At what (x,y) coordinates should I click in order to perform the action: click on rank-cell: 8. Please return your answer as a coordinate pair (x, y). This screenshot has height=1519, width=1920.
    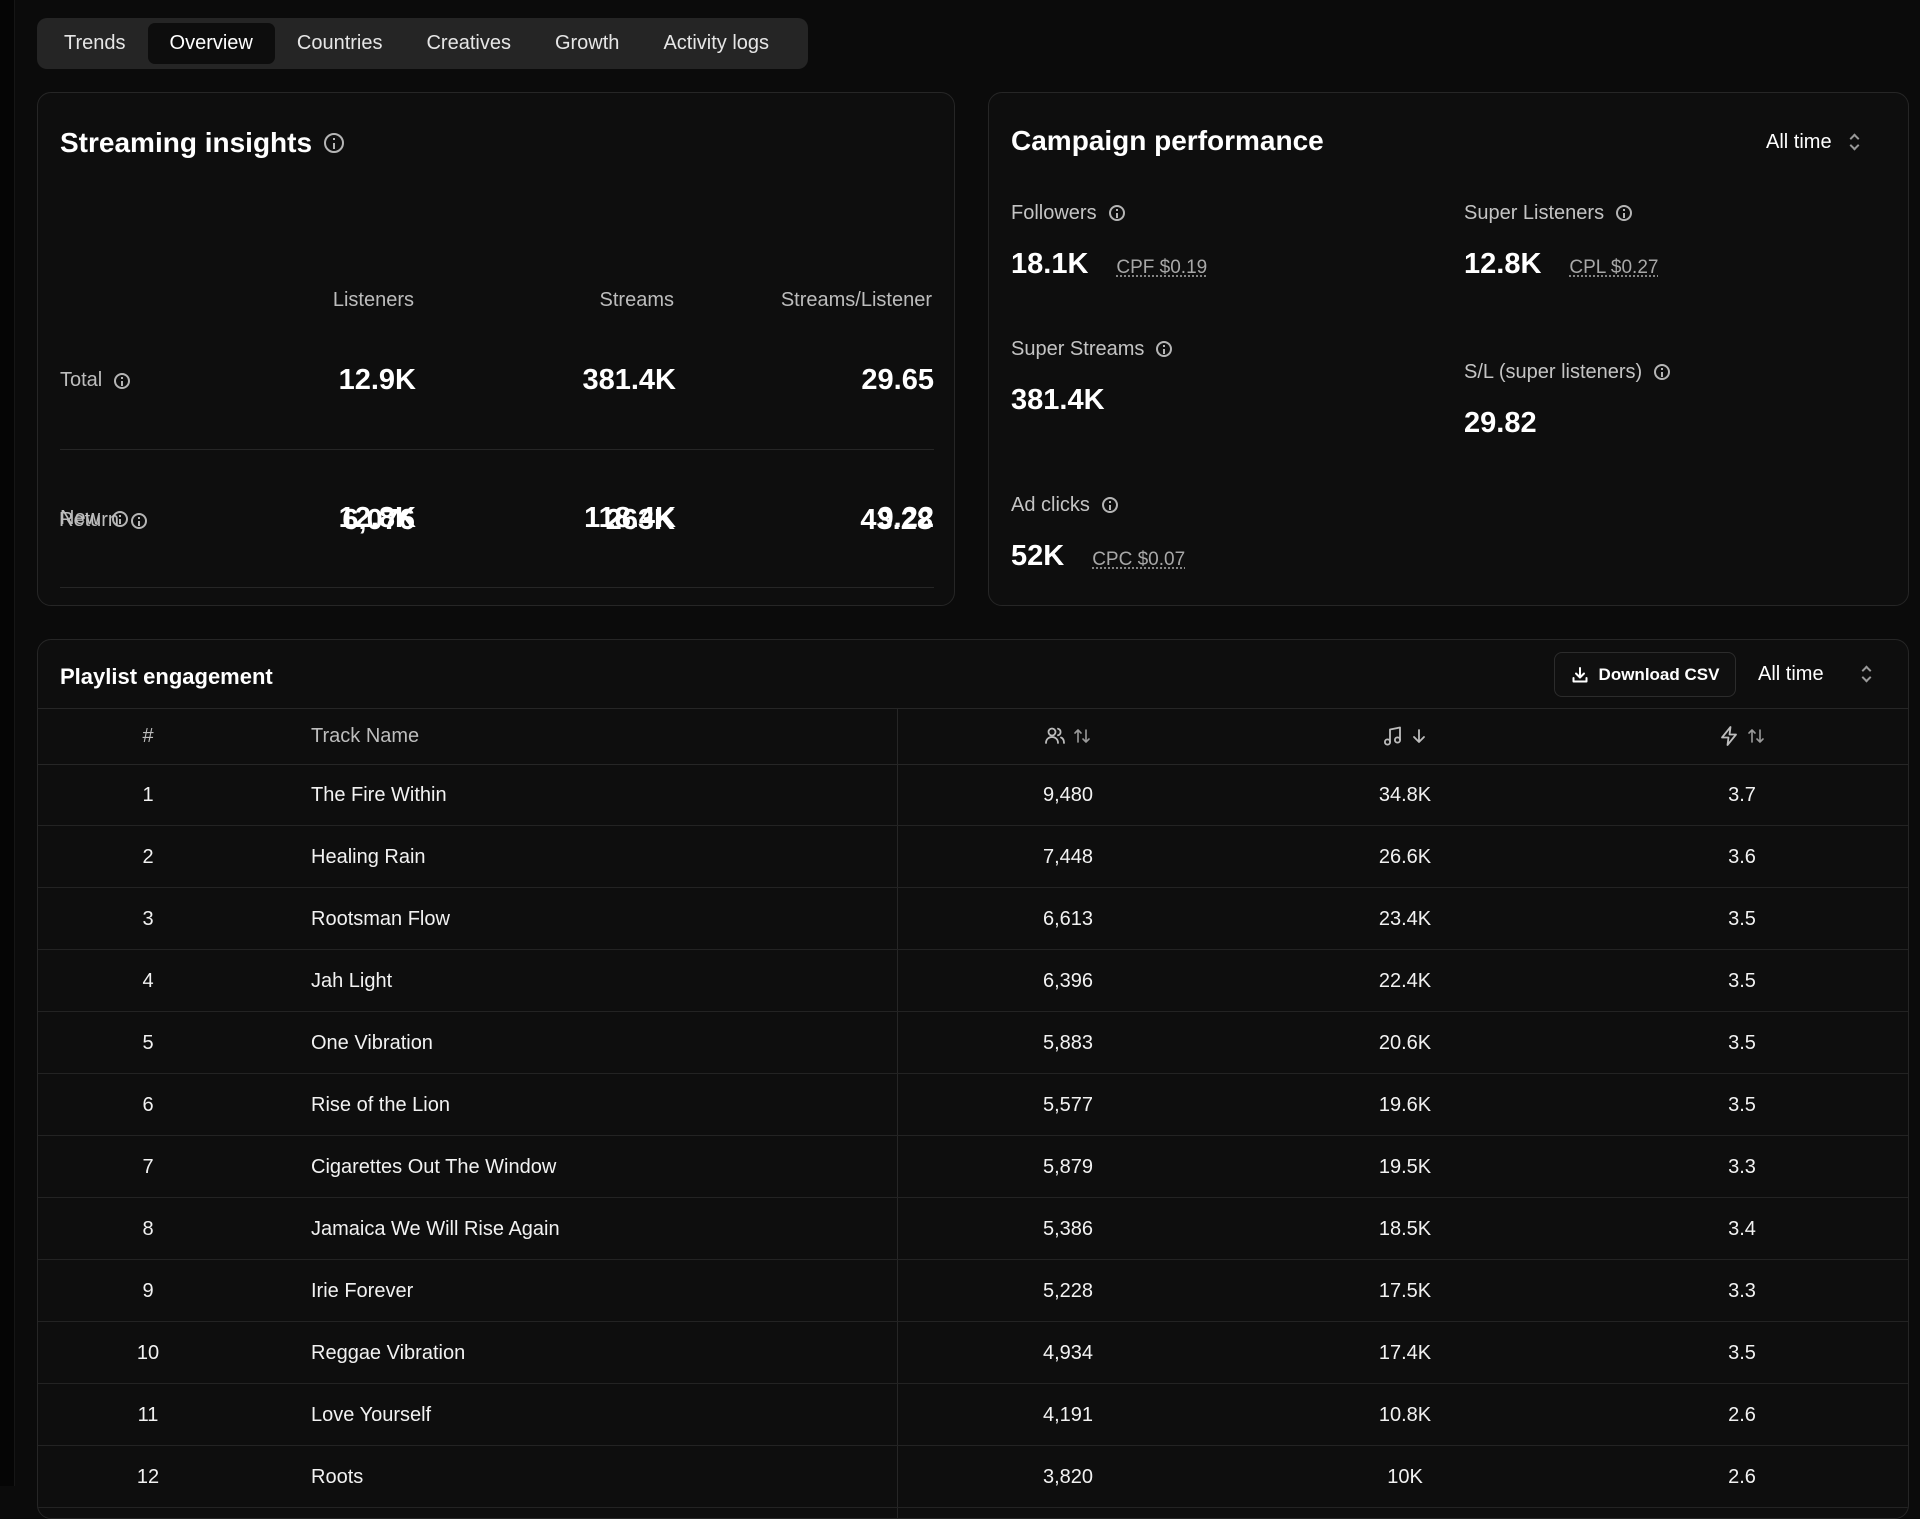
    Looking at the image, I should click on (148, 1229).